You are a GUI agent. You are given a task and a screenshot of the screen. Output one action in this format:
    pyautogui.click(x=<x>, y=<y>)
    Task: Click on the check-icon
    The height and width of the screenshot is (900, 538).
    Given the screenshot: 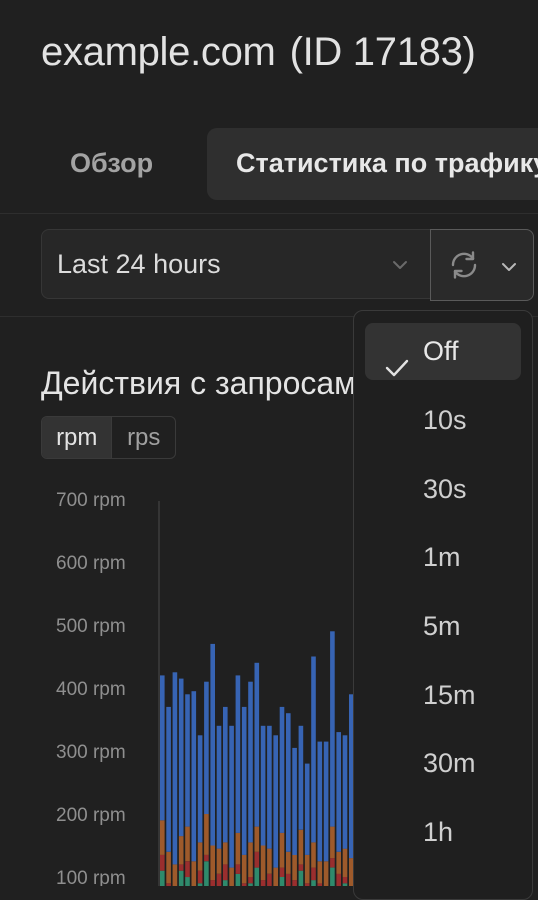 What is the action you would take?
    pyautogui.click(x=397, y=369)
    